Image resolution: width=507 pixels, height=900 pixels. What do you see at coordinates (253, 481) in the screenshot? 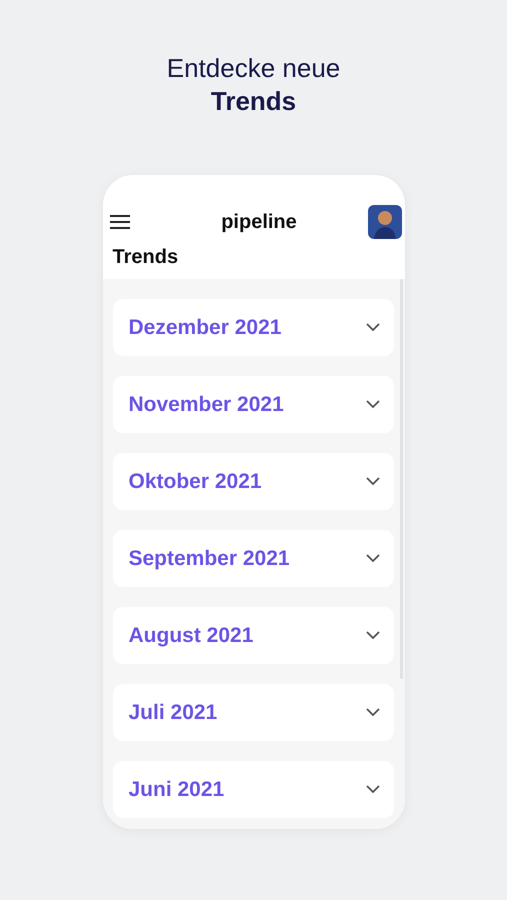
I see `month-accordion: Oktober 2021` at bounding box center [253, 481].